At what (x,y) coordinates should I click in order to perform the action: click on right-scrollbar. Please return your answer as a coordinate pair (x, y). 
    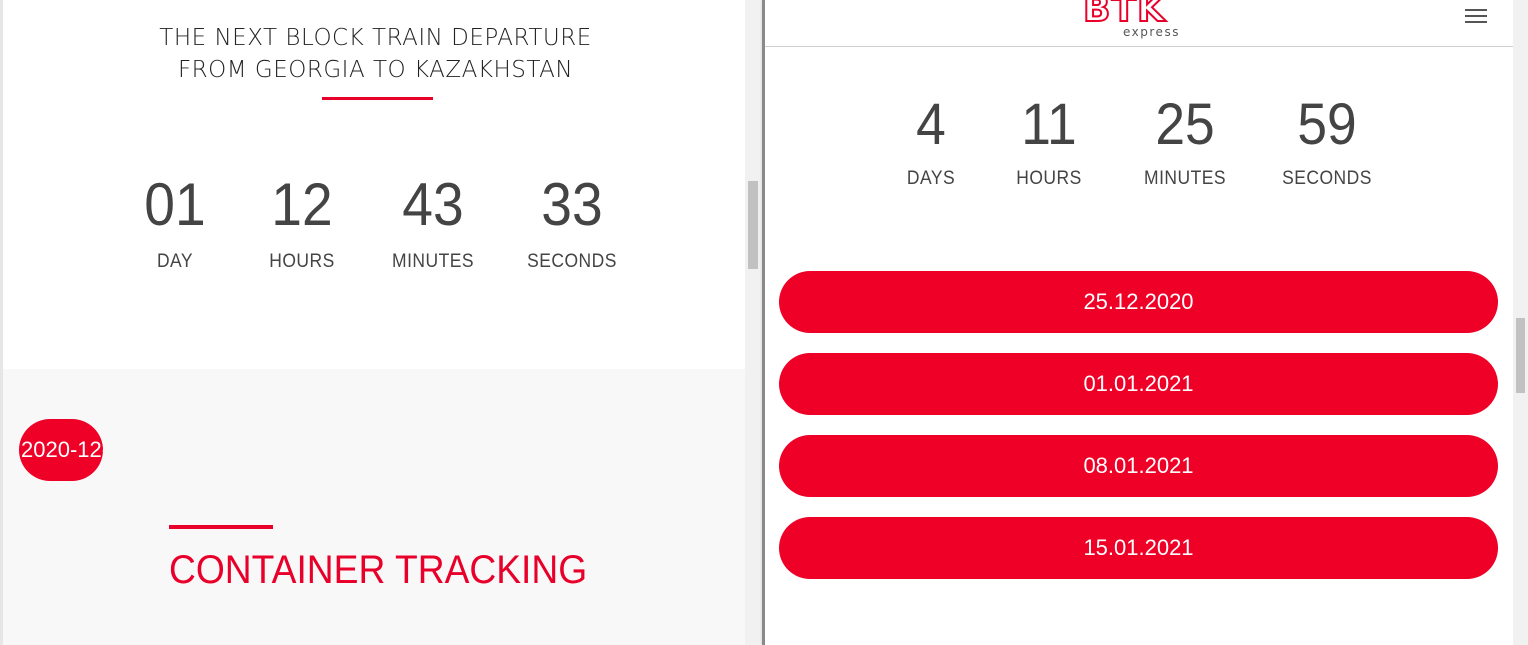
    Looking at the image, I should click on (1520, 322).